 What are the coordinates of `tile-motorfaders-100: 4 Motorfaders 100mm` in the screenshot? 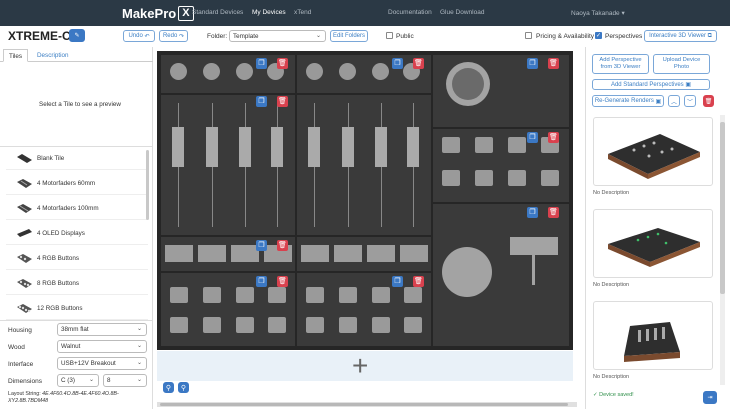 It's located at (77, 208).